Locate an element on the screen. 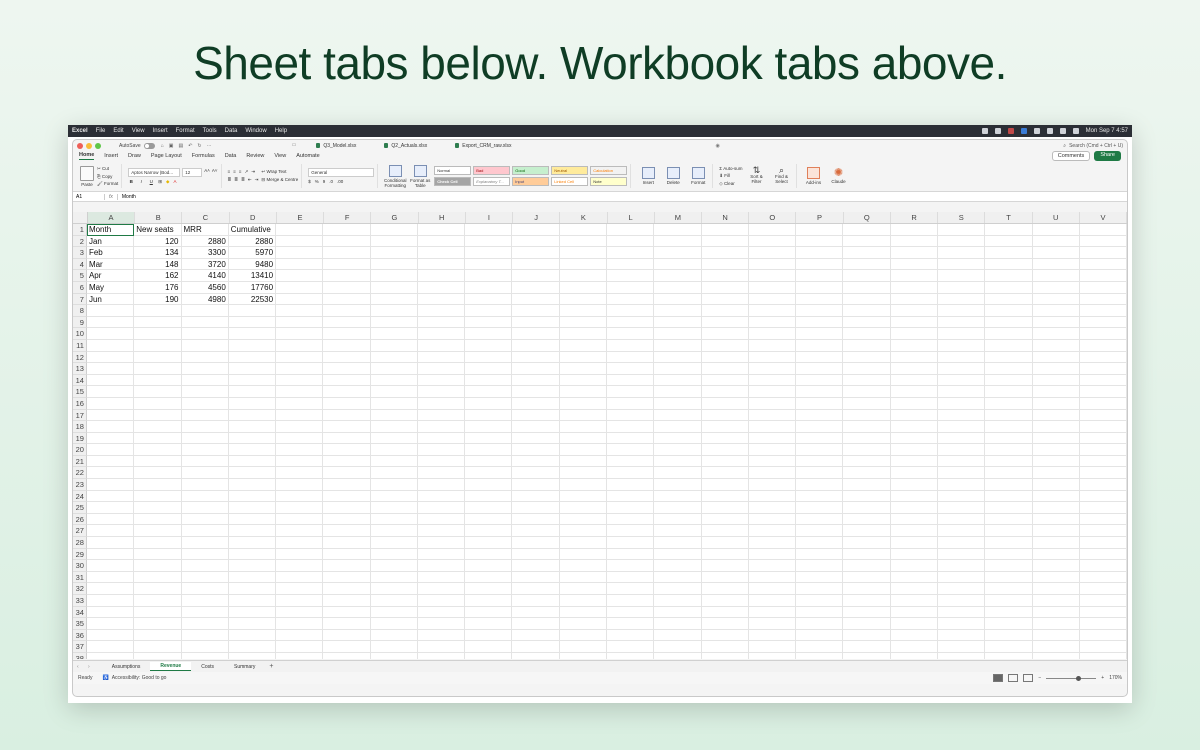  italic-icon: I is located at coordinates (141, 182).